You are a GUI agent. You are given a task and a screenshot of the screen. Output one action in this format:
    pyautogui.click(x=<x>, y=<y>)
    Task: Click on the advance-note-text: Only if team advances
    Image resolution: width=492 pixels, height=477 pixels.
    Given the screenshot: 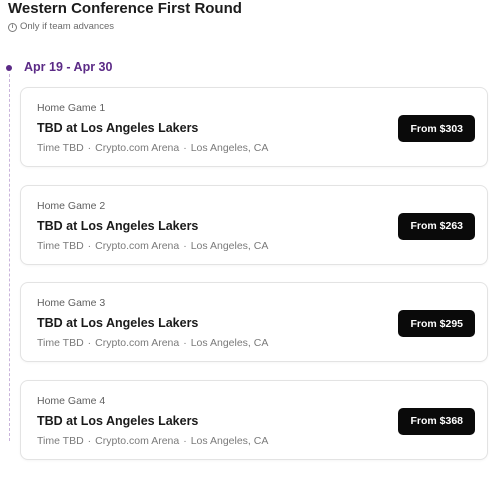 What is the action you would take?
    pyautogui.click(x=67, y=26)
    